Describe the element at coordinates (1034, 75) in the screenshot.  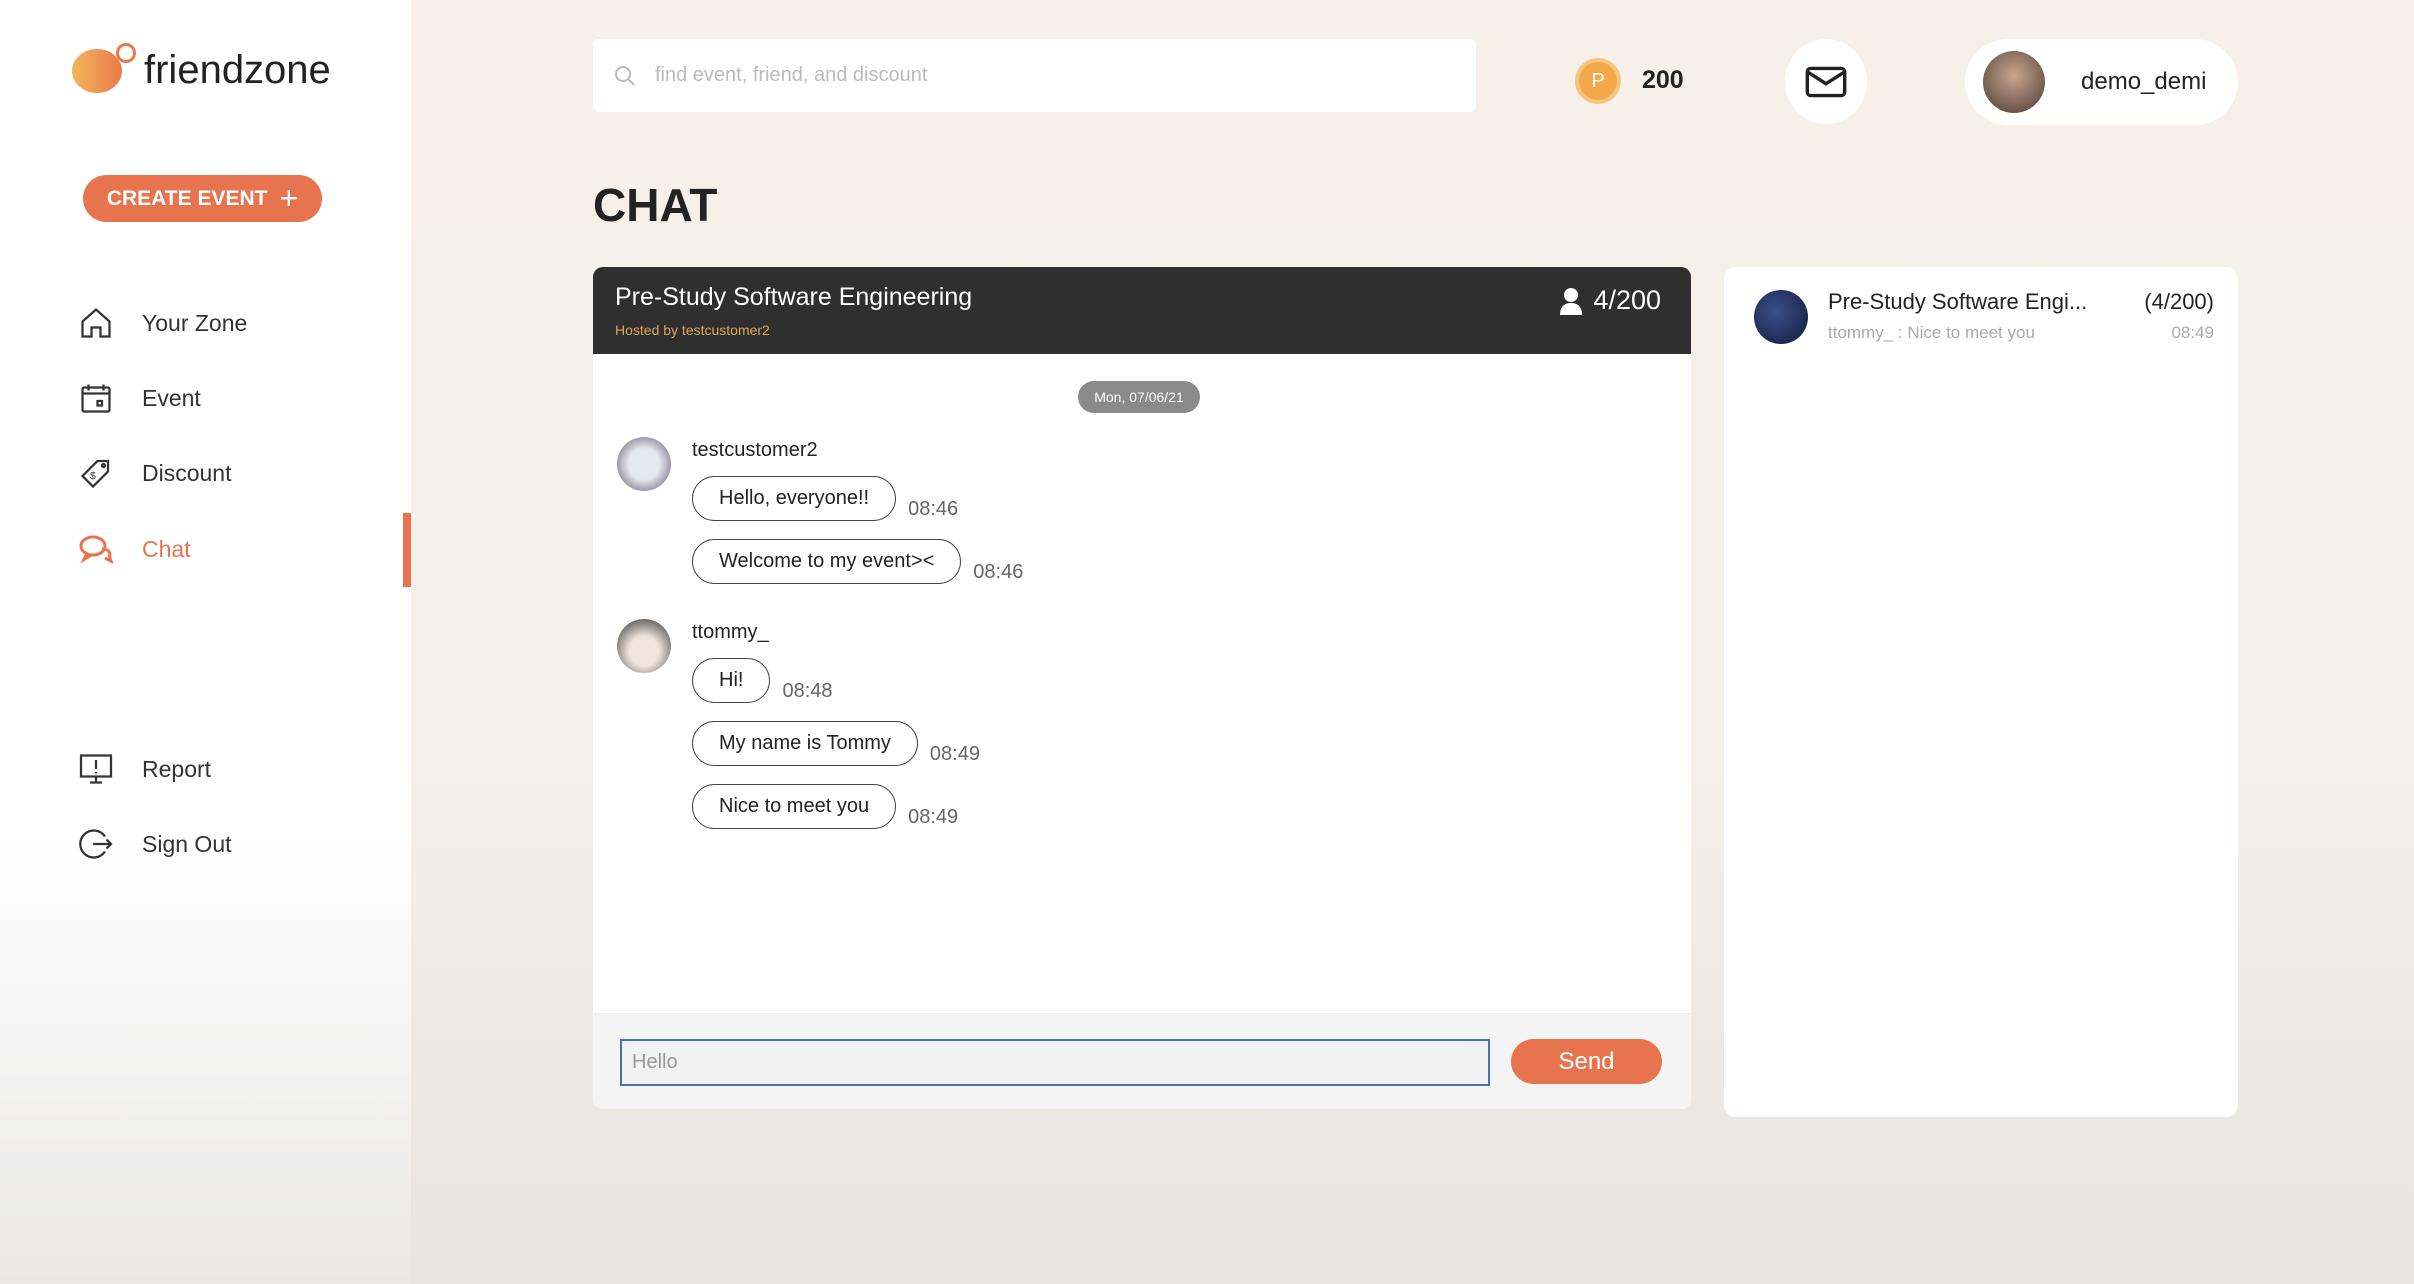
I see `search-input: find event, friend, and discount` at that location.